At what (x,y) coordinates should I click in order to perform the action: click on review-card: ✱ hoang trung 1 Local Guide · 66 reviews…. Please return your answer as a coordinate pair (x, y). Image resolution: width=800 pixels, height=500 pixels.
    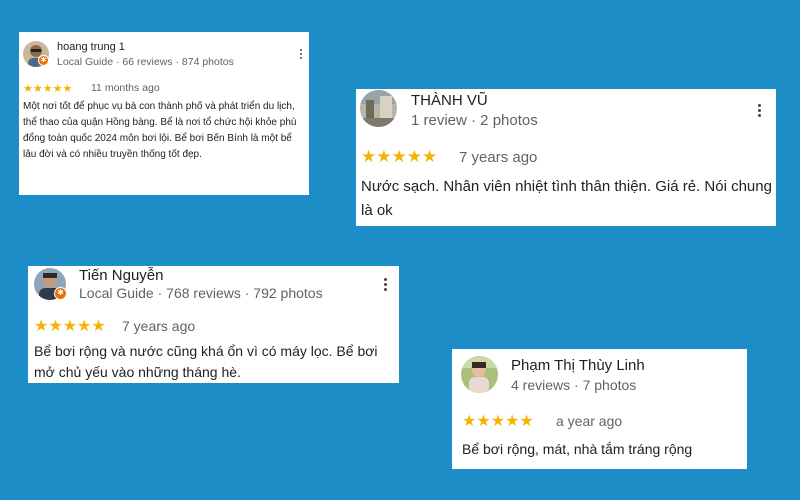
    Looking at the image, I should click on (164, 113).